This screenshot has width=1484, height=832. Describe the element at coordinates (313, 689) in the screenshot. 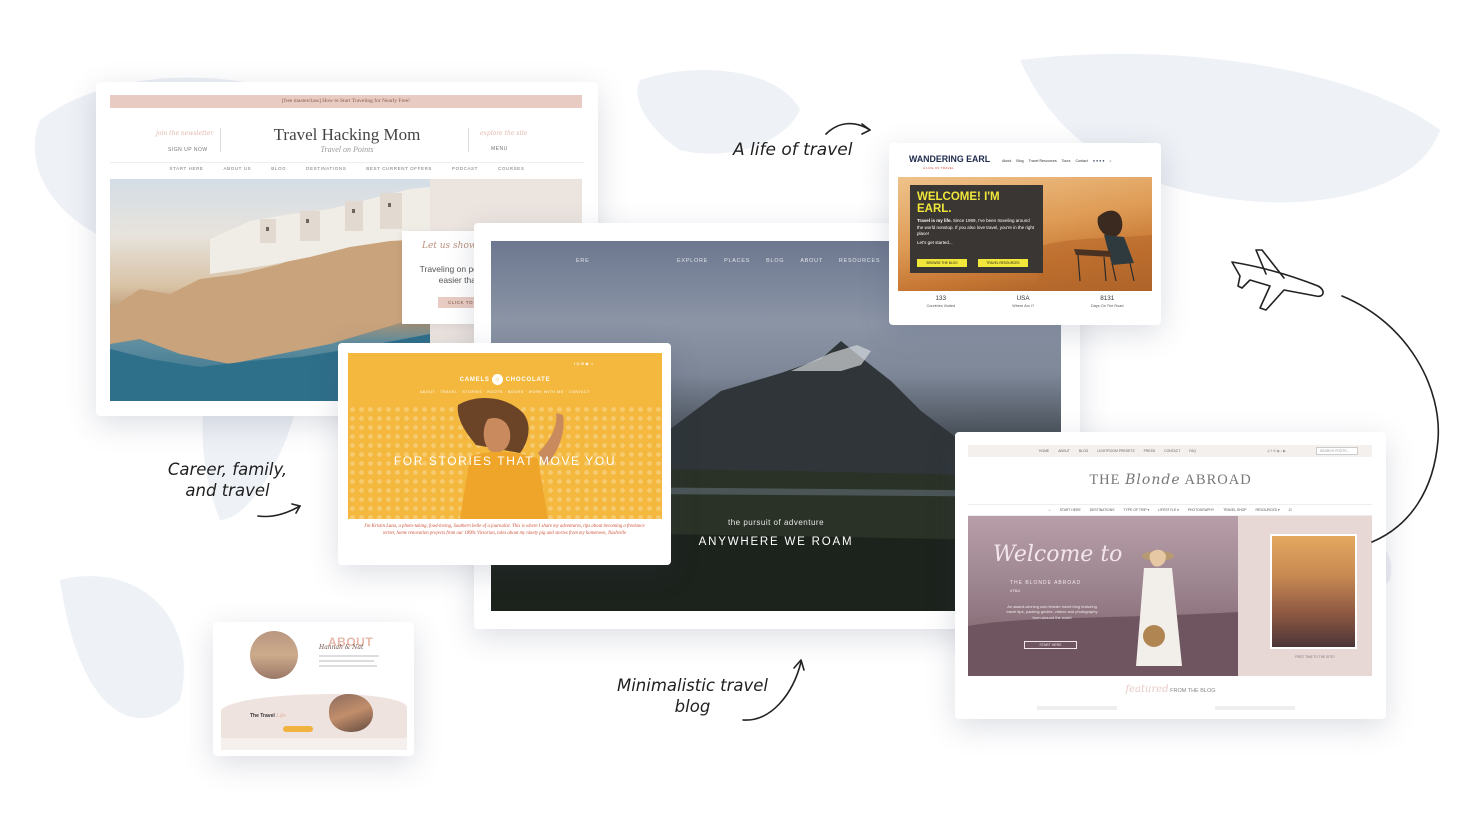

I see `about-page-screenshot: ABOUT Hannah & Nat The Travel Life` at that location.